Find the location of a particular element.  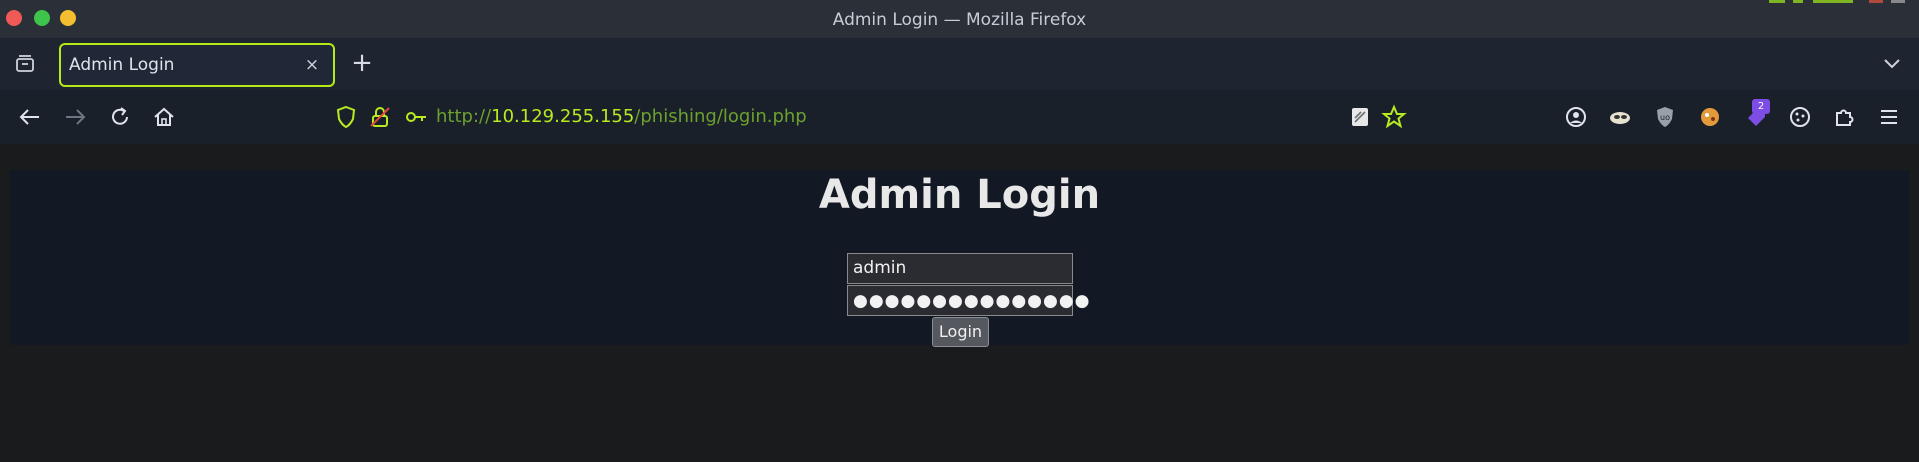

window-titlebar: Admin Login — Mozilla Firefox is located at coordinates (959, 19).